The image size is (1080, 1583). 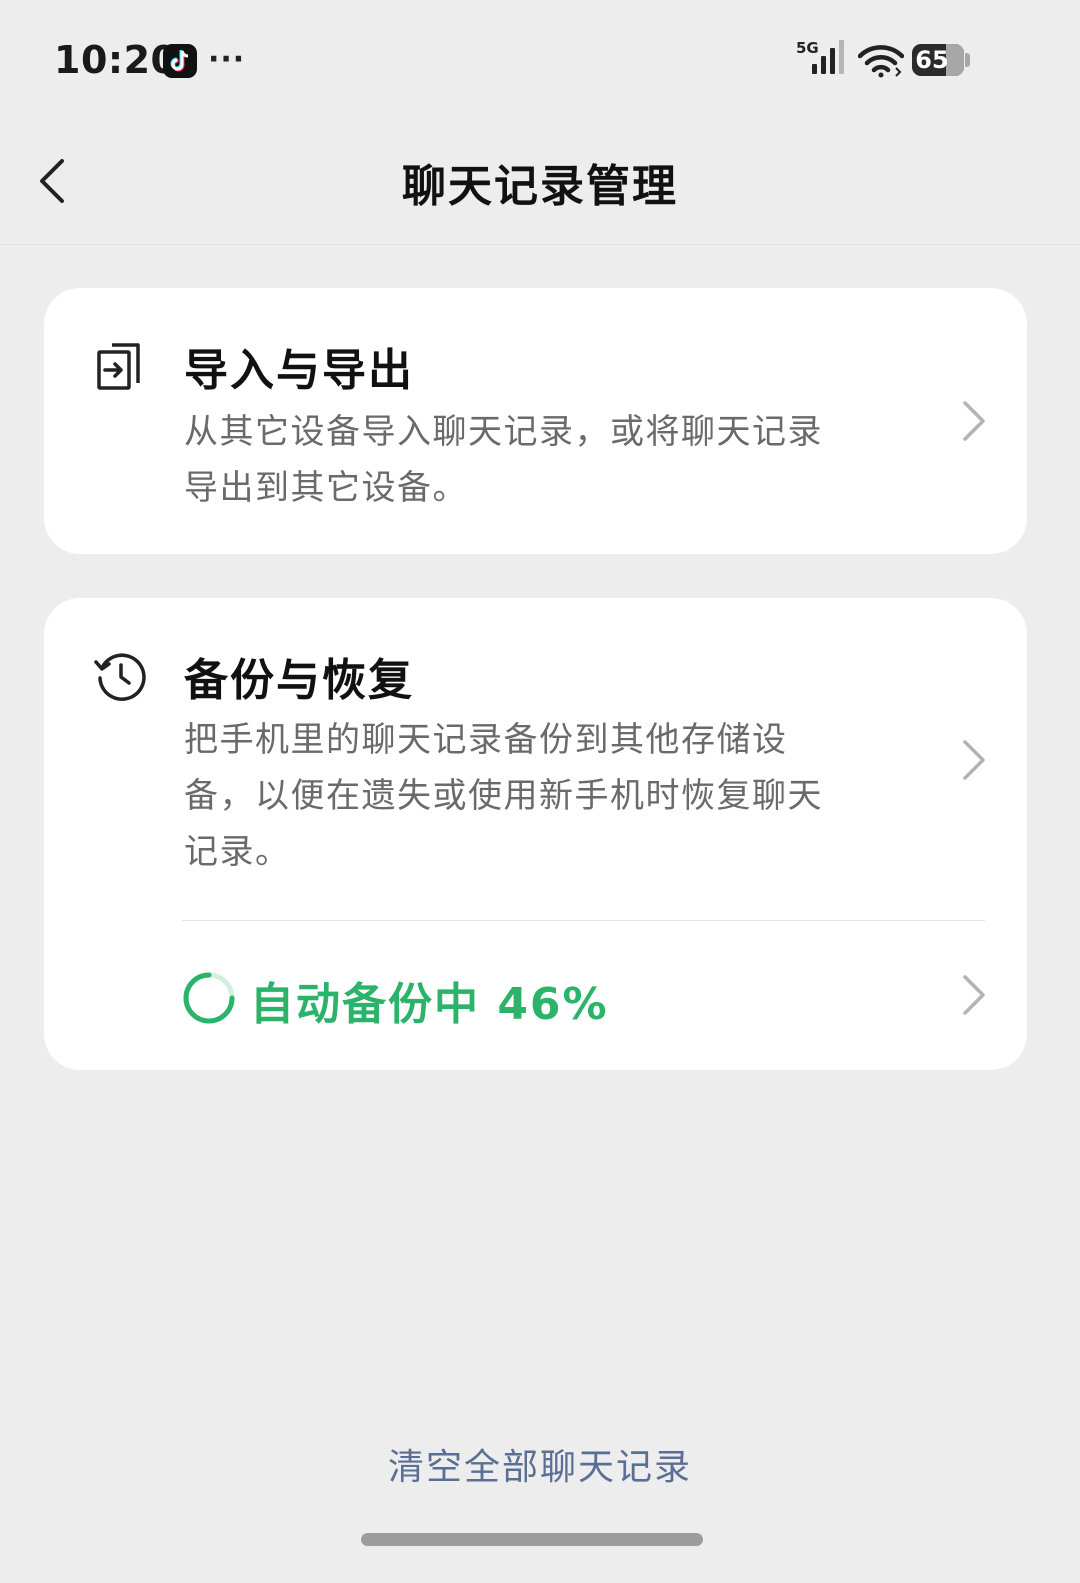 What do you see at coordinates (299, 370) in the screenshot?
I see `card-title: 导入与导出` at bounding box center [299, 370].